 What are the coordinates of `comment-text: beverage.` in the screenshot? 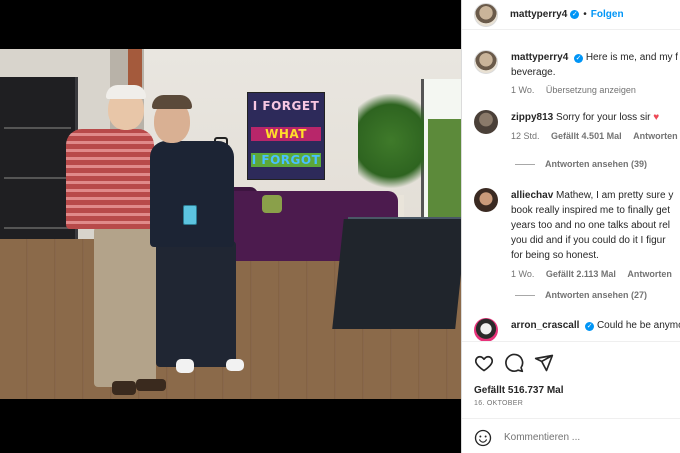 It's located at (533, 72).